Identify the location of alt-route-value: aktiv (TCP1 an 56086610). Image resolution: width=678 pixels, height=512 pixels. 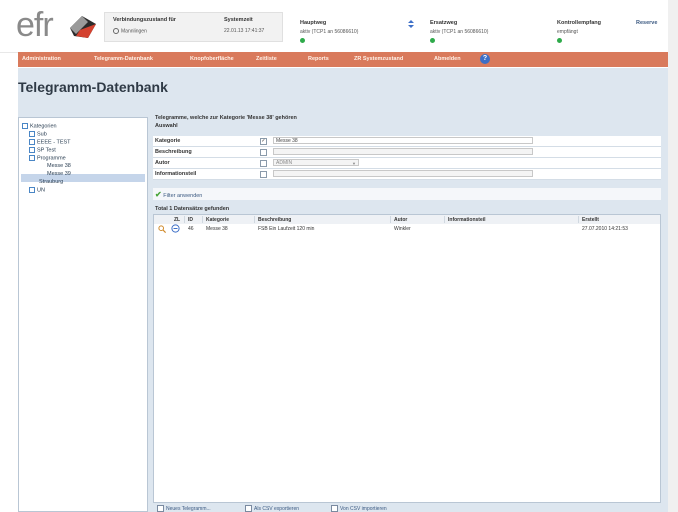
(459, 32).